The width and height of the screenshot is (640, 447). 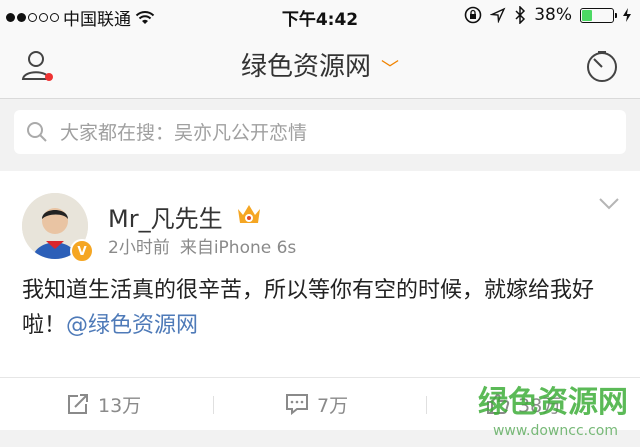 I want to click on nav-title-dropdown: 绿色资源网 ﹀, so click(x=320, y=64).